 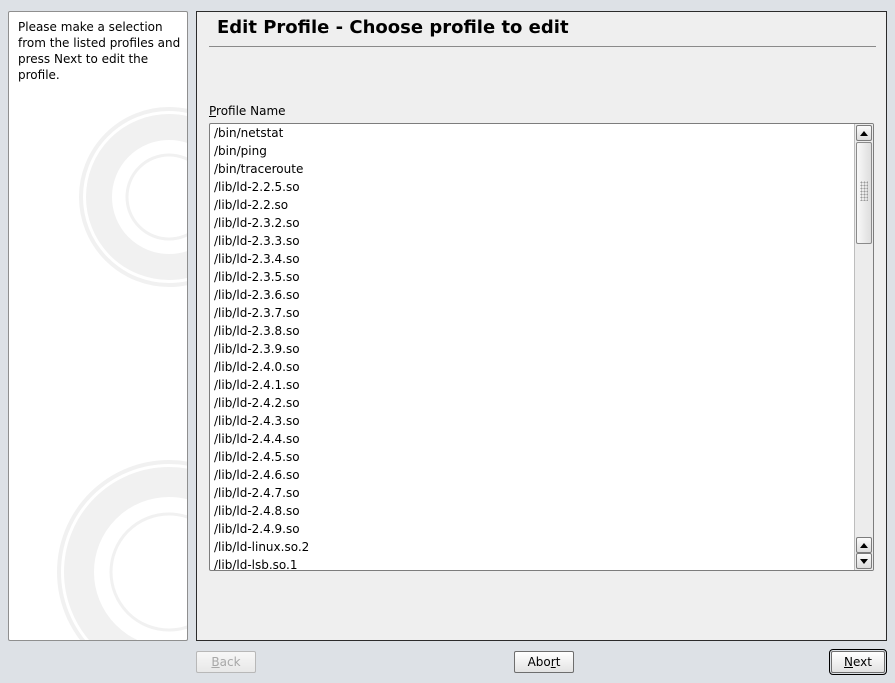 I want to click on profile-list-item: /lib/ld-2.4.3.so, so click(x=534, y=421).